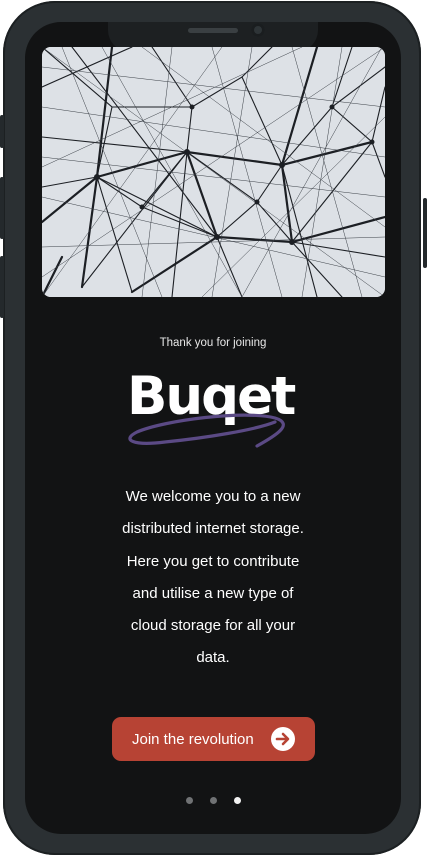 Image resolution: width=427 pixels, height=858 pixels. What do you see at coordinates (258, 30) in the screenshot?
I see `front-camera` at bounding box center [258, 30].